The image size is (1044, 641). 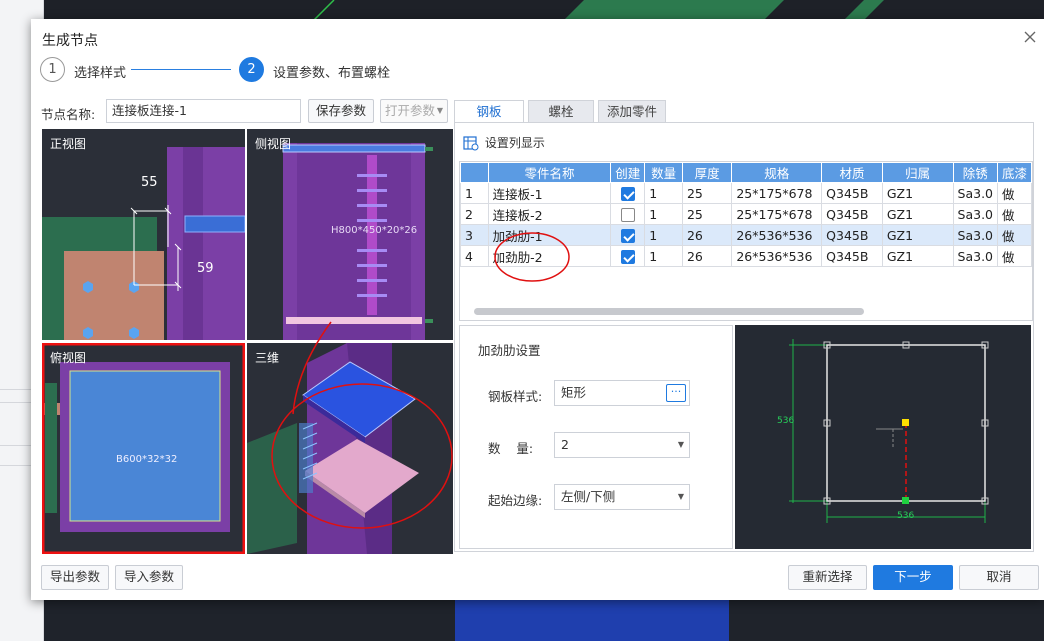 I want to click on dialog-title: 生成节点, so click(x=70, y=41).